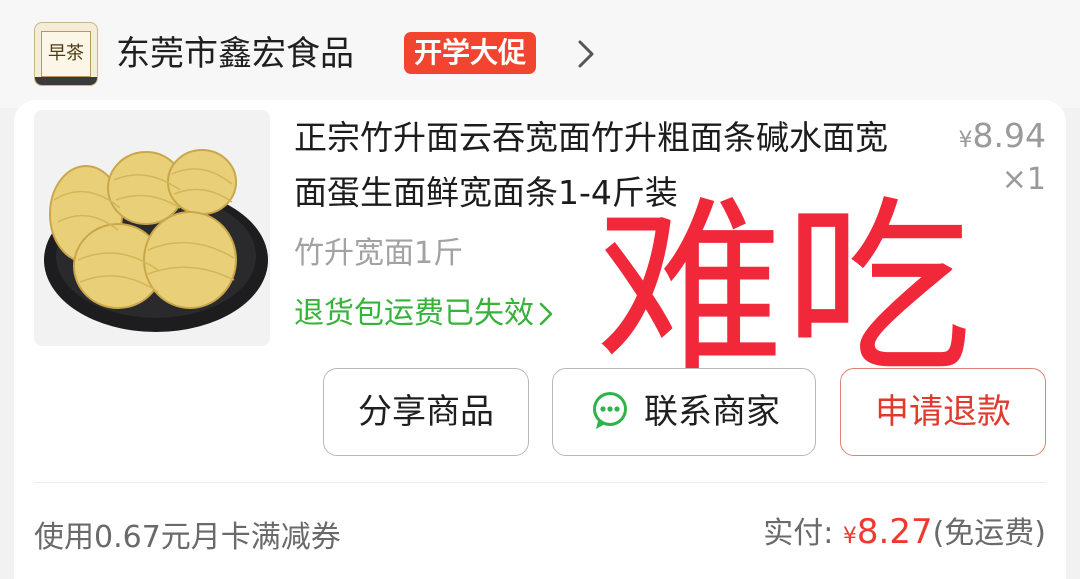 This screenshot has height=579, width=1080. Describe the element at coordinates (989, 533) in the screenshot. I see `paid-note: (免运费)` at that location.